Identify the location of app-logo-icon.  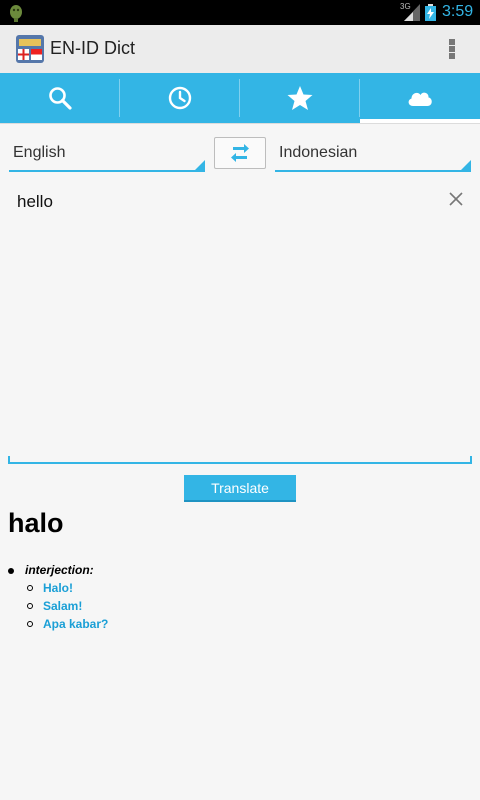
(30, 49).